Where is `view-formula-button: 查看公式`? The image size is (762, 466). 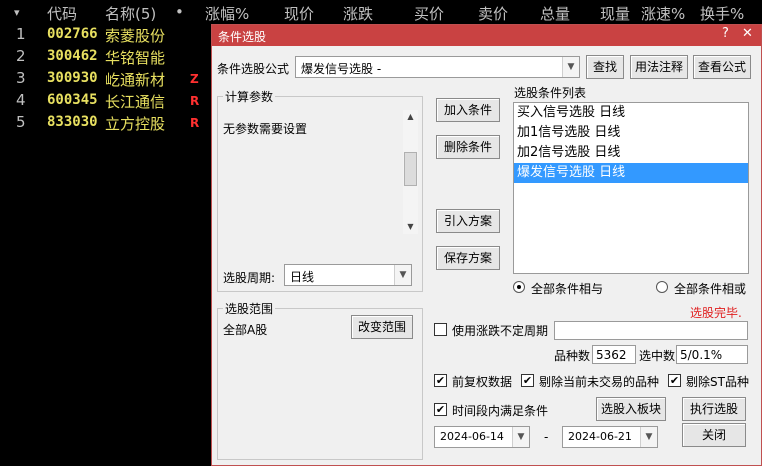
view-formula-button: 查看公式 is located at coordinates (722, 67).